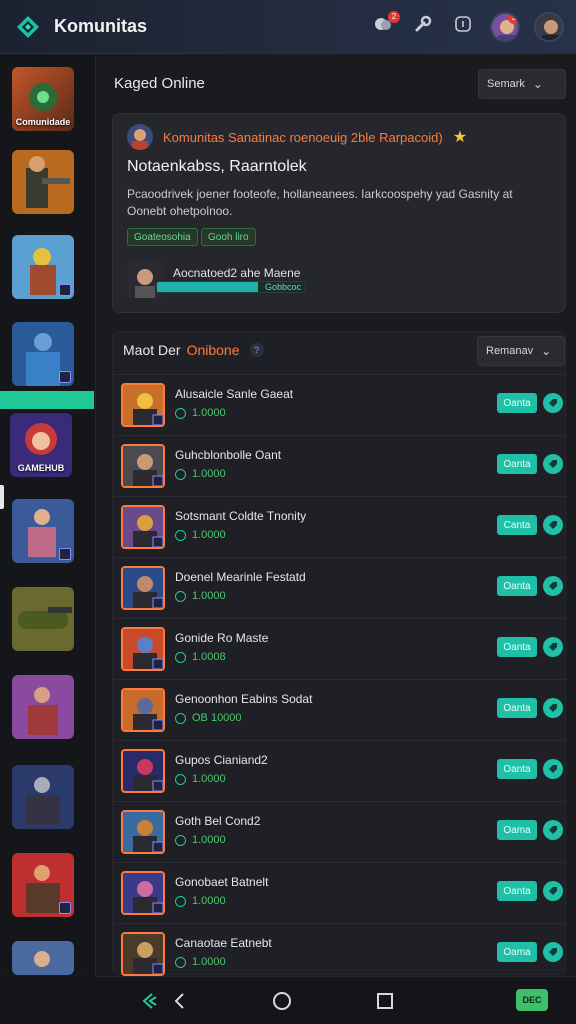  Describe the element at coordinates (340, 465) in the screenshot. I see `list-item: Guhcblonbolle Oant 1.0000 Oanta` at that location.